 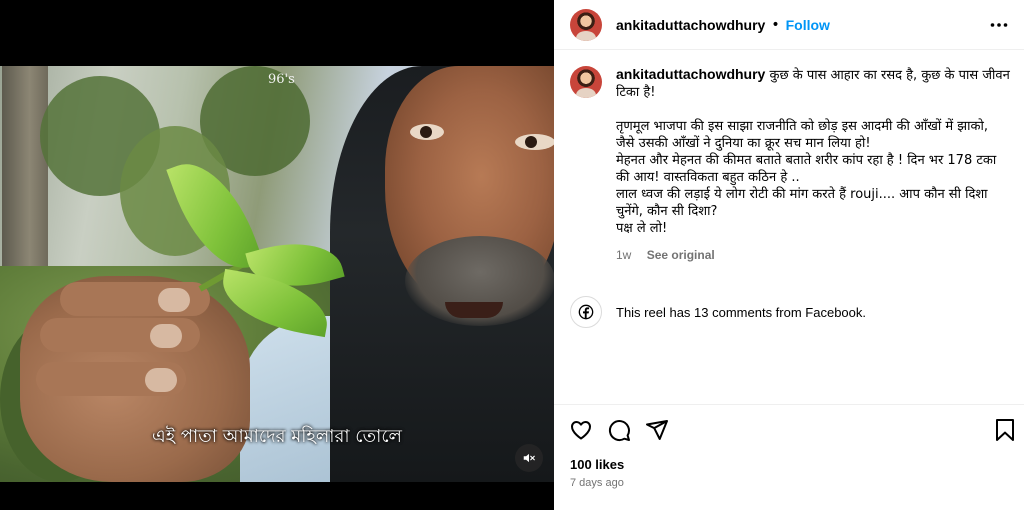 I want to click on comment-icon, so click(x=619, y=431).